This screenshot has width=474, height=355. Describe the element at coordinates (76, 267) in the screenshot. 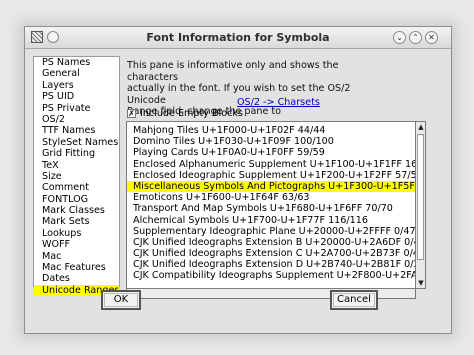

I see `sidebar-item-mac-features: Mac Features` at that location.